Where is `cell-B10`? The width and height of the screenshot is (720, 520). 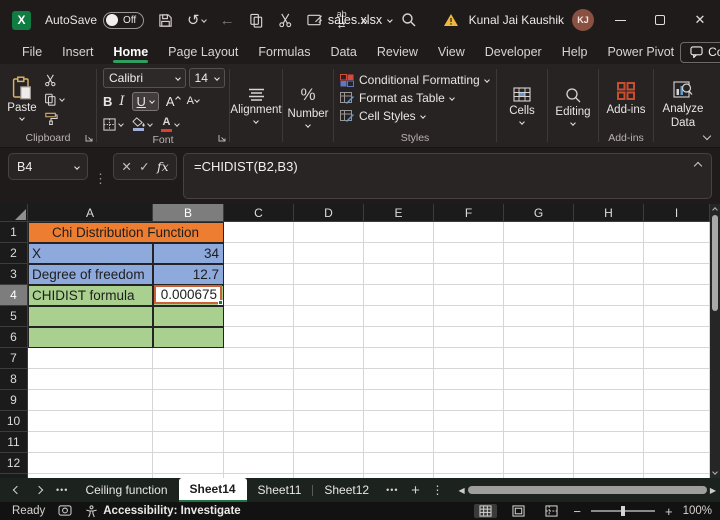 cell-B10 is located at coordinates (188, 421).